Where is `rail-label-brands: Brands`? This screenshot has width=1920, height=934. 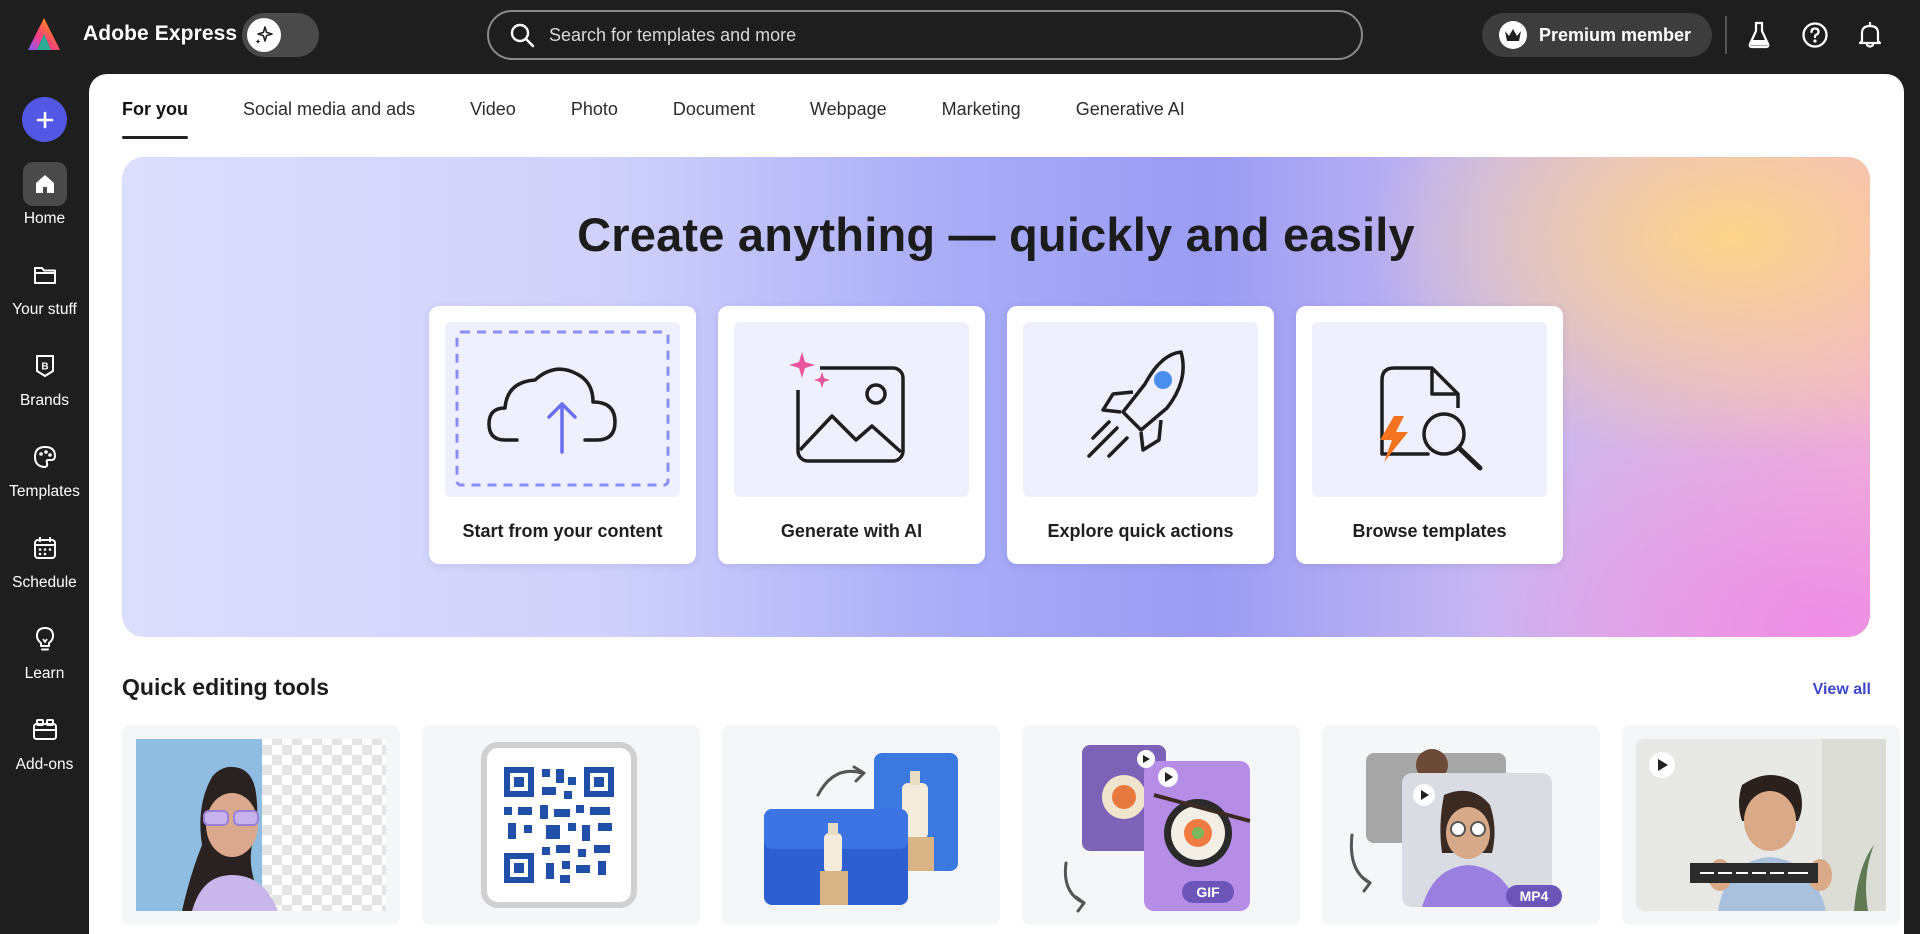 rail-label-brands: Brands is located at coordinates (44, 400).